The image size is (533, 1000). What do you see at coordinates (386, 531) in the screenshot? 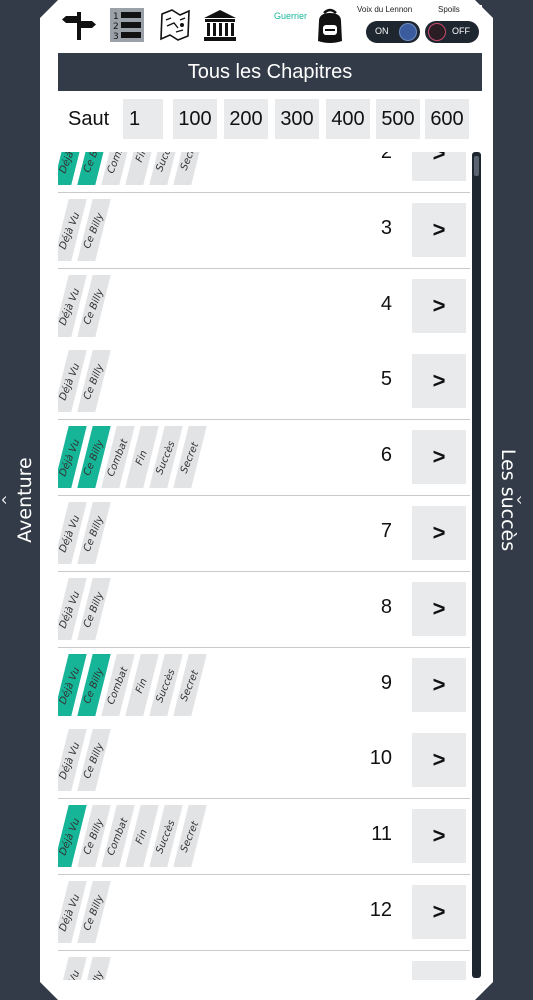
I see `chapter-number: 7` at bounding box center [386, 531].